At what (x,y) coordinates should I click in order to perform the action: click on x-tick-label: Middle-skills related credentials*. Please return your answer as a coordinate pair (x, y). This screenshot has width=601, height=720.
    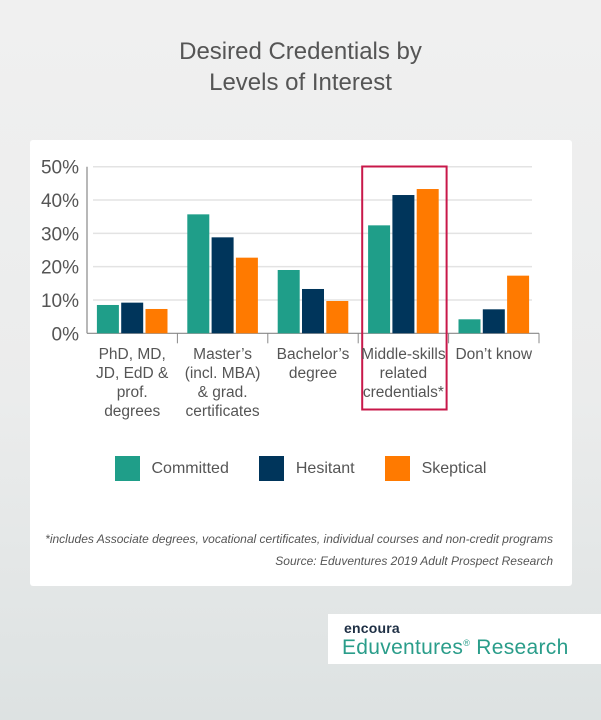
    Looking at the image, I should click on (403, 373).